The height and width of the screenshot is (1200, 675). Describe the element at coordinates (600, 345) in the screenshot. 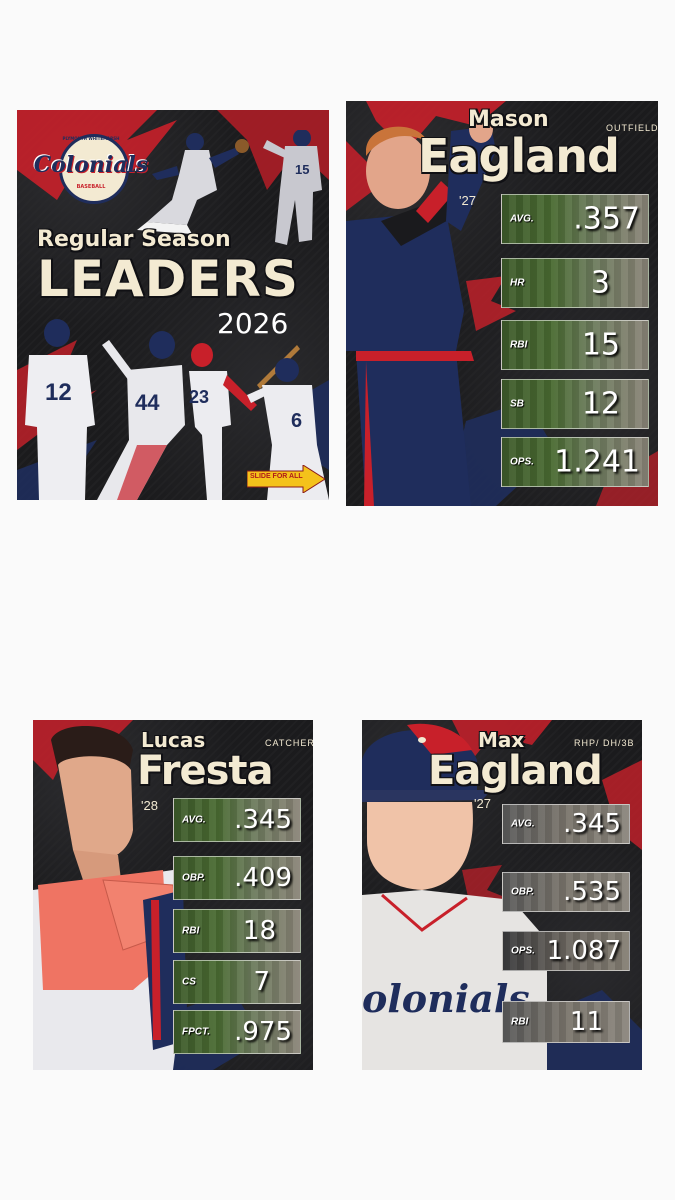

I see `stat-value: 15` at that location.